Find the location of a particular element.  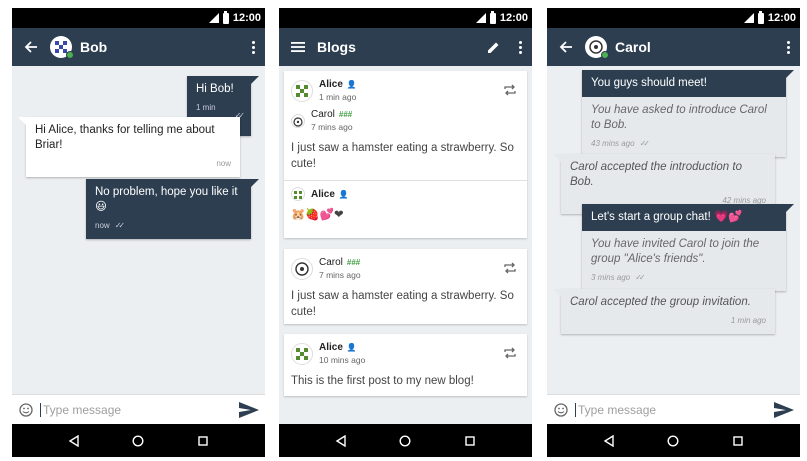

message-outgoing: No problem, hope you like it 😃 now ✓✓ is located at coordinates (172, 209).